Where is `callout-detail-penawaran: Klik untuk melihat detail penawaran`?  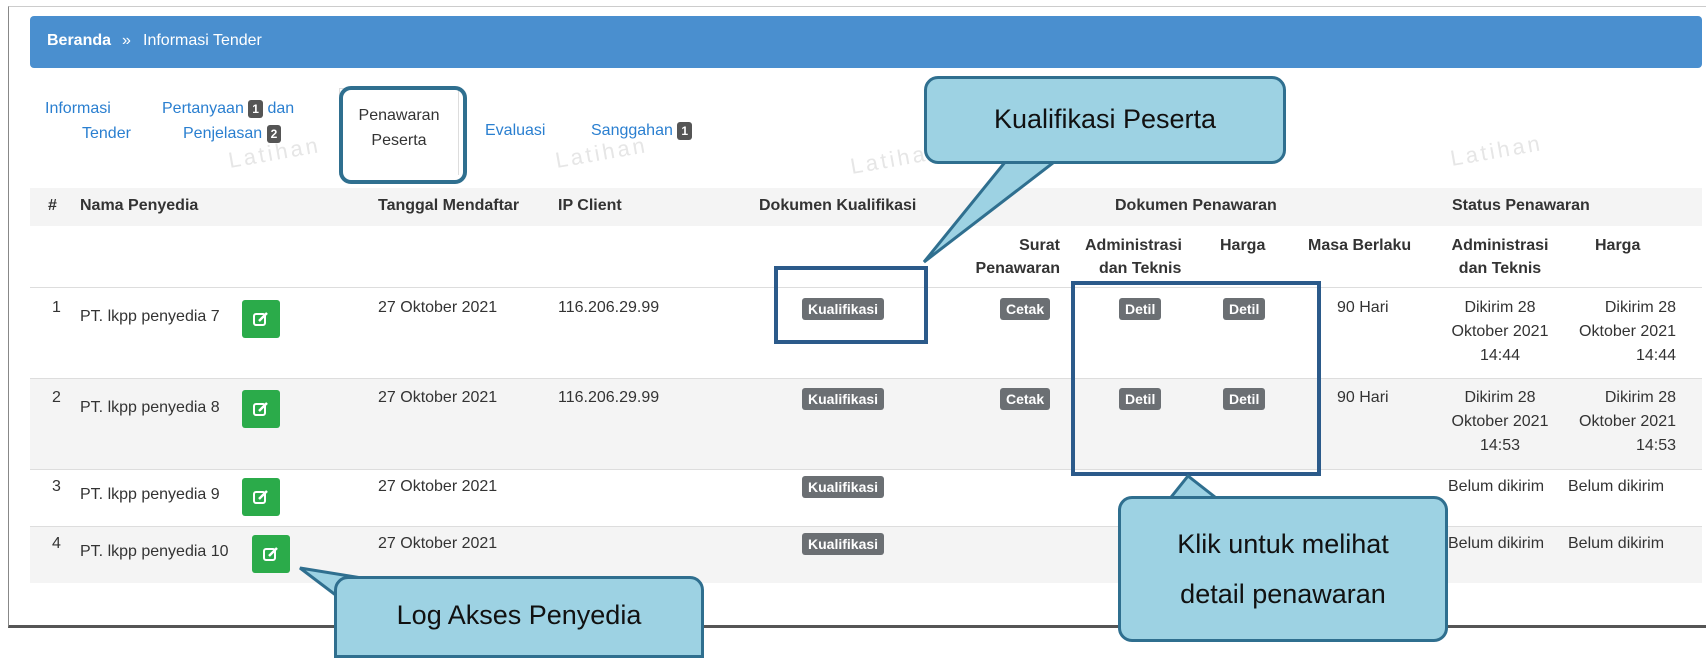
callout-detail-penawaran: Klik untuk melihat detail penawaran is located at coordinates (1283, 569).